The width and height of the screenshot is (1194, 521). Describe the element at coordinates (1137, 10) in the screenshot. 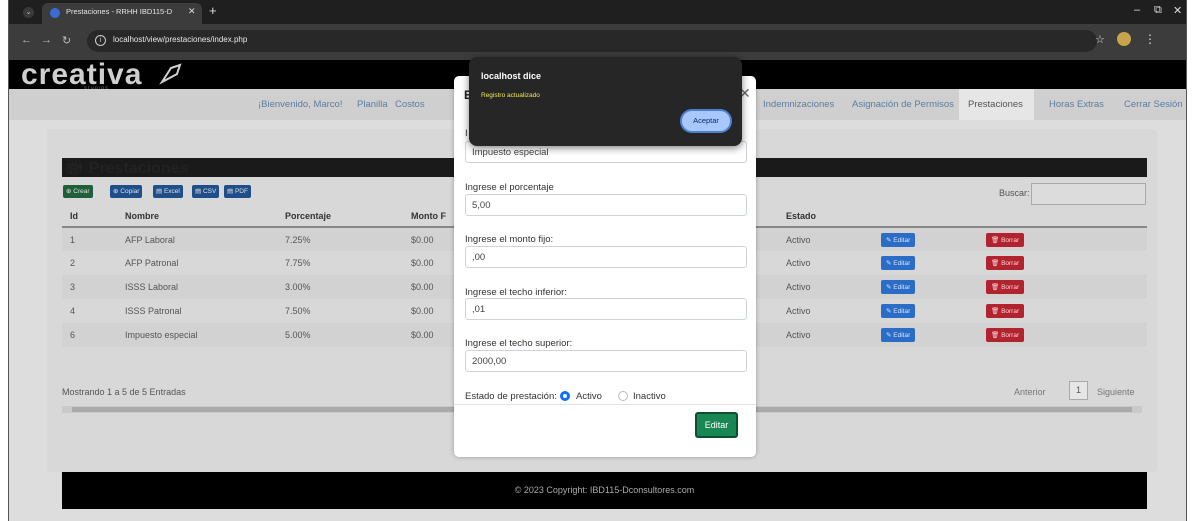

I see `minimize-icon: –` at that location.